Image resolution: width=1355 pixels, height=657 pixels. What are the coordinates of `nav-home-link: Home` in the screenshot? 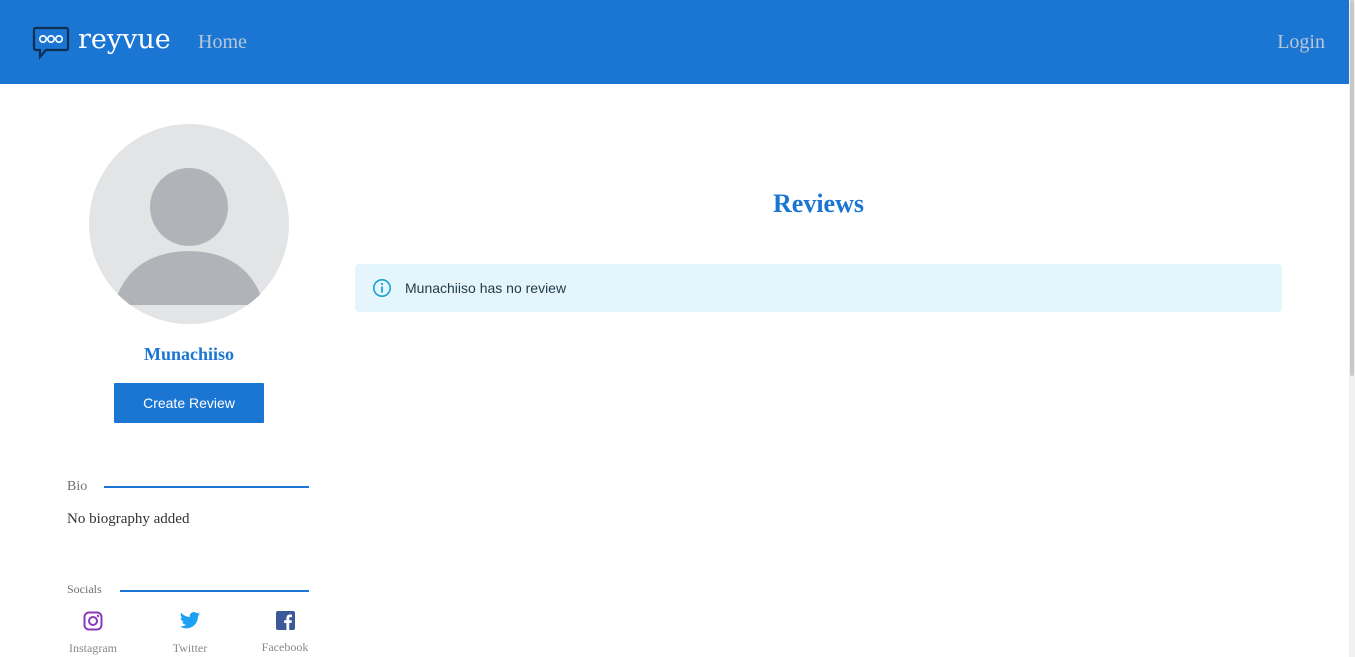 It's located at (222, 42).